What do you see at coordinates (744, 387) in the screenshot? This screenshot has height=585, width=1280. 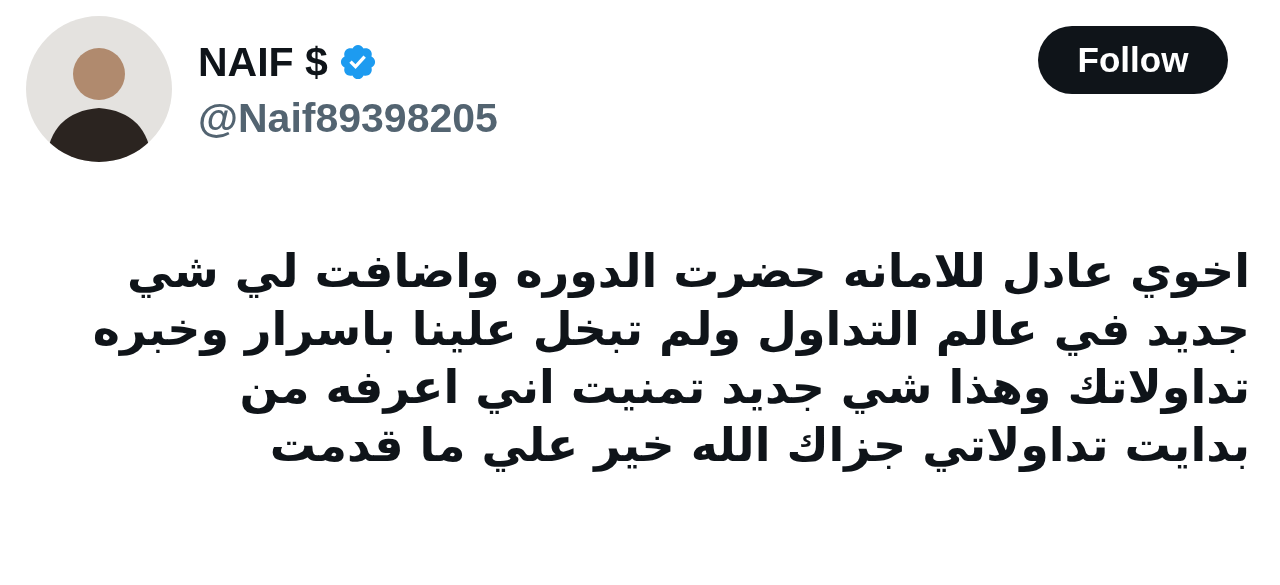 I see `tweet-text-line: تداولاتك وهذا شي جديد تمنيت اني اعرفه من` at bounding box center [744, 387].